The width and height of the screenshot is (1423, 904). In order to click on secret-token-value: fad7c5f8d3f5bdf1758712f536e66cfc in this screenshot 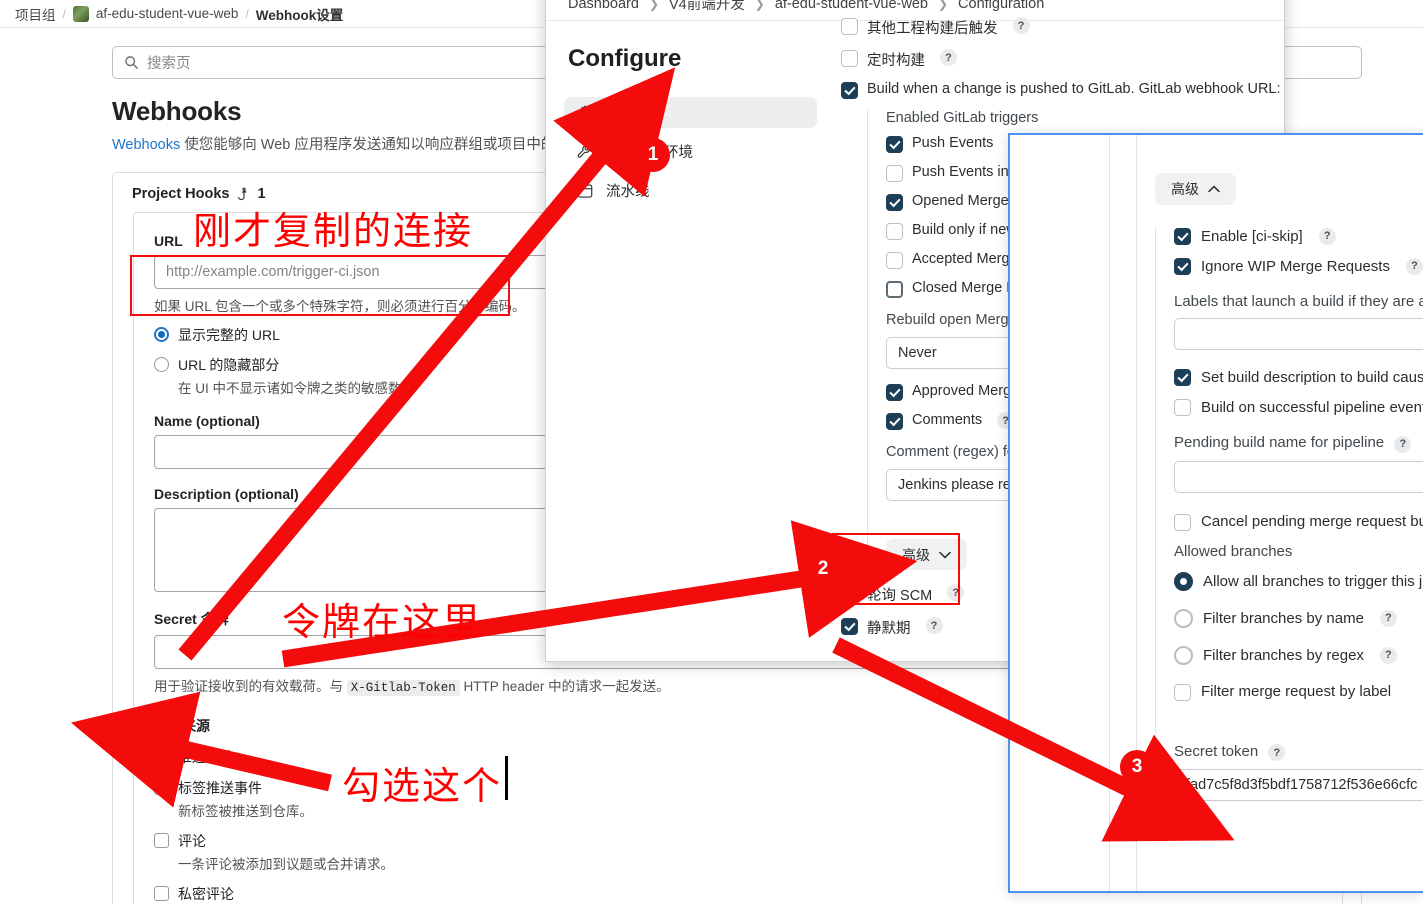, I will do `click(1302, 785)`.